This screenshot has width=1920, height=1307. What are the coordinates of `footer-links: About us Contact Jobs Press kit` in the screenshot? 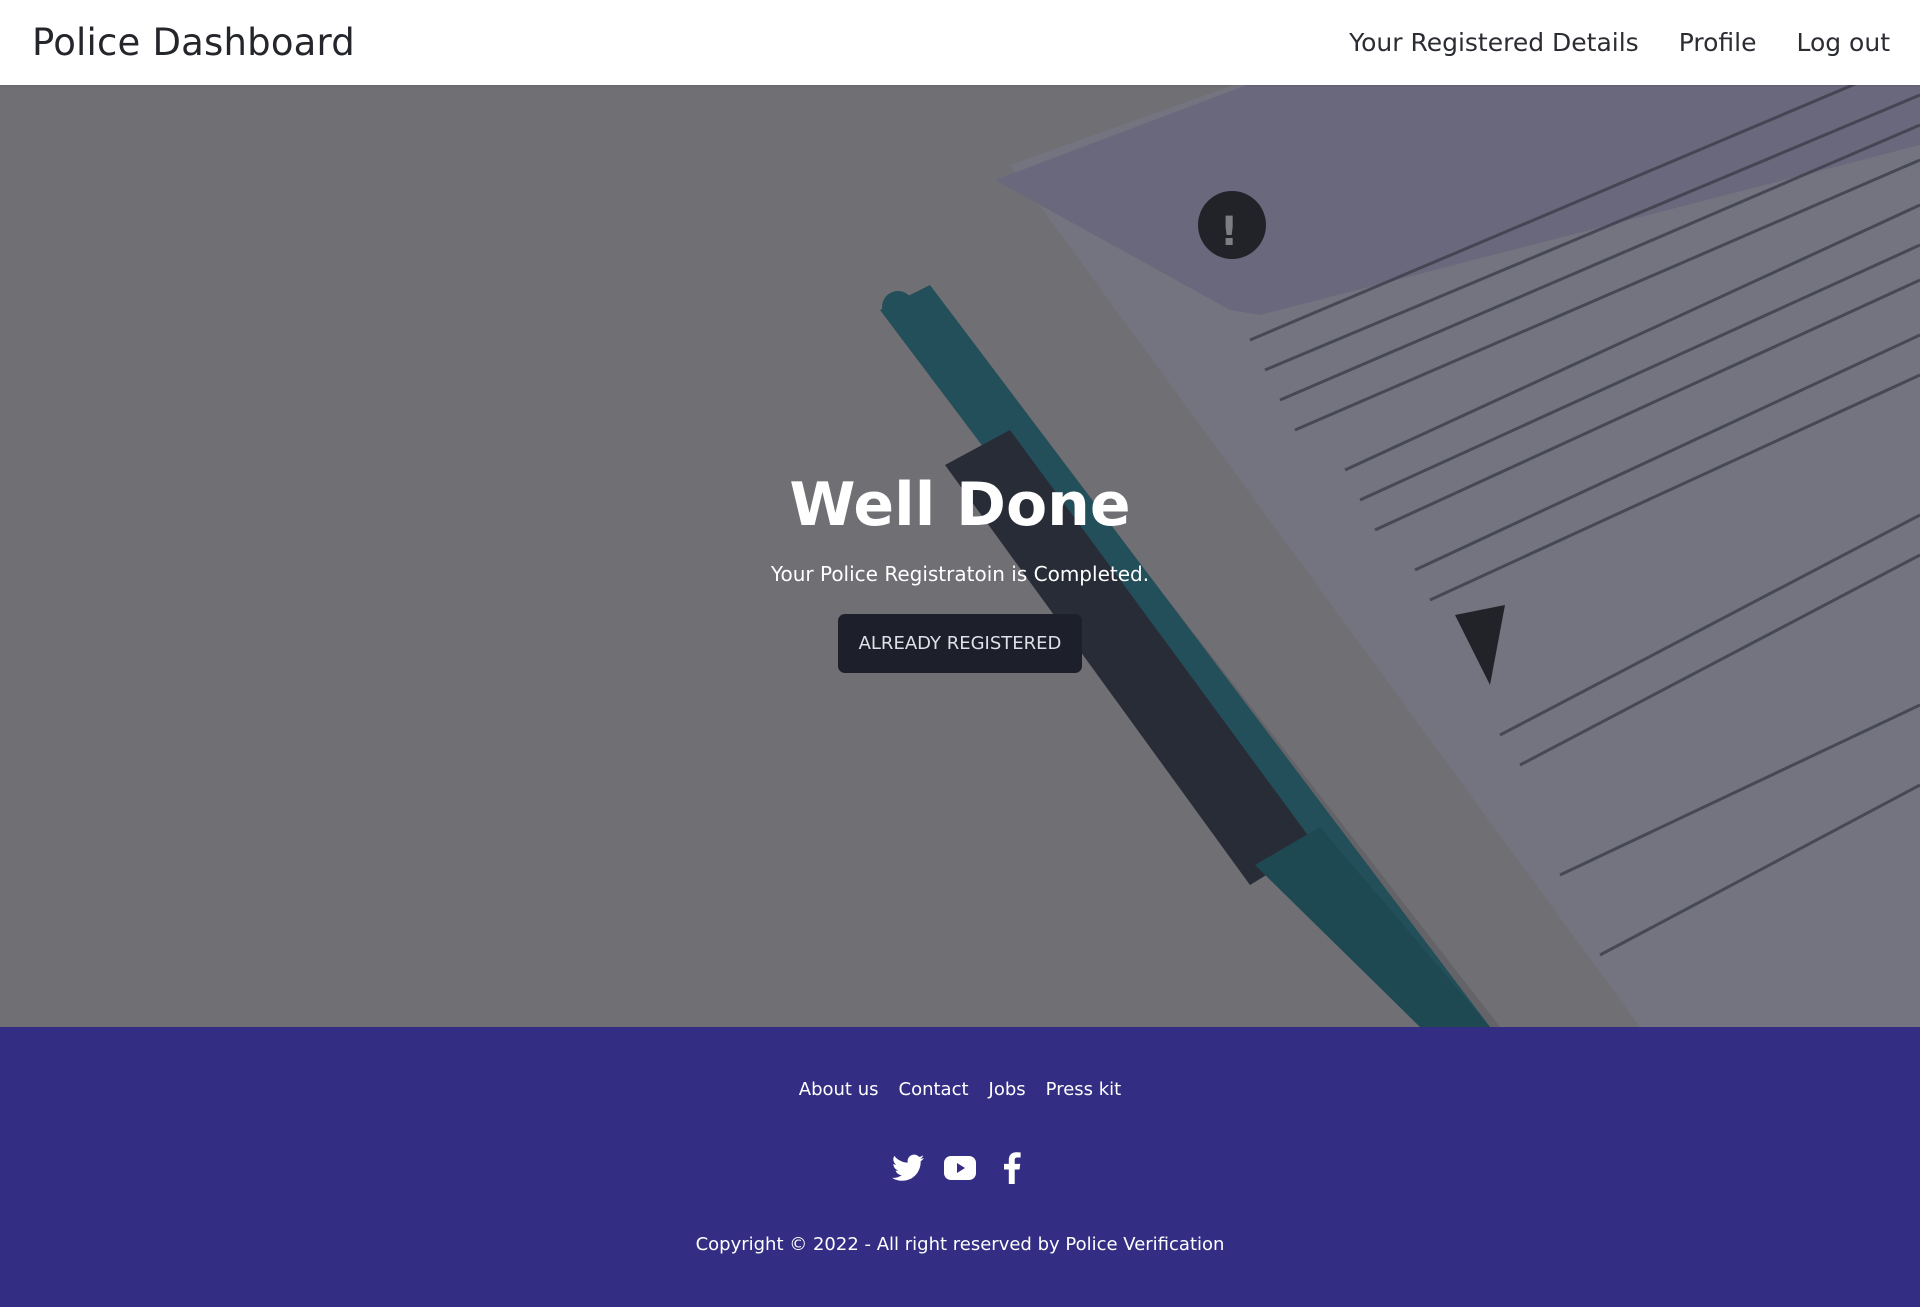 It's located at (960, 1089).